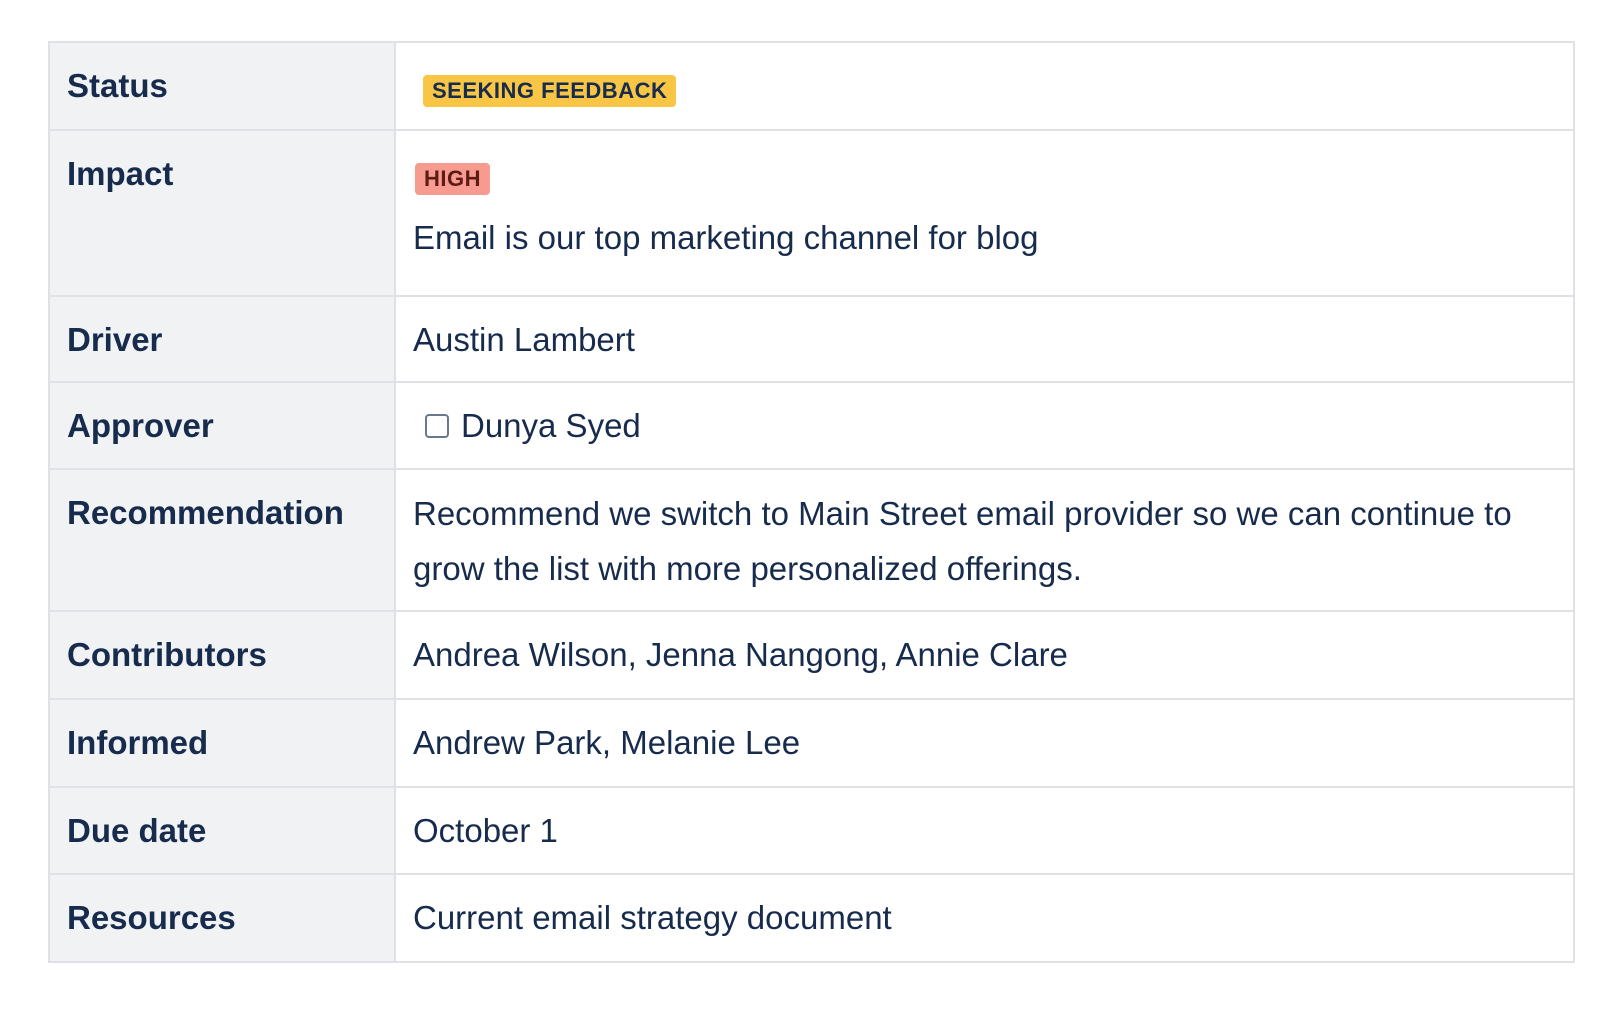 Image resolution: width=1616 pixels, height=1026 pixels. I want to click on approver-label: Approver, so click(222, 425).